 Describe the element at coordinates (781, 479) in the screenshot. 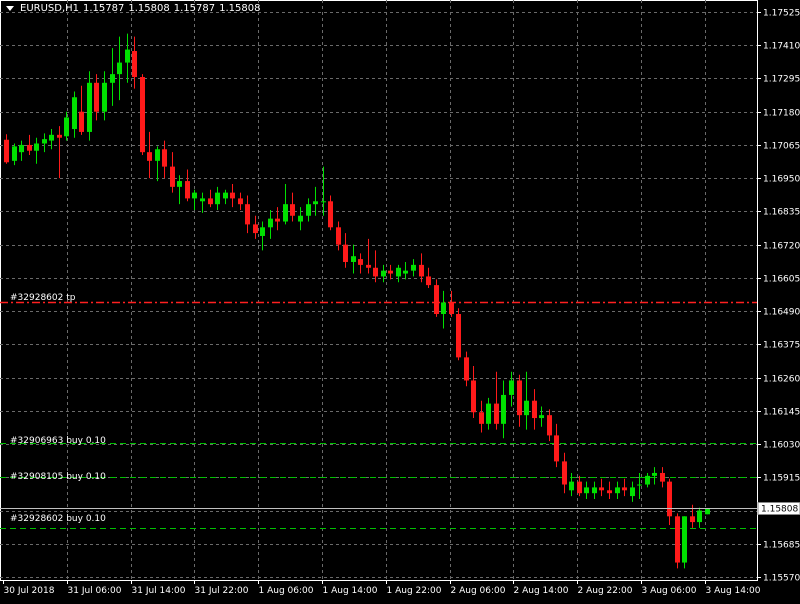

I see `y-tick-label: 1.15915` at that location.